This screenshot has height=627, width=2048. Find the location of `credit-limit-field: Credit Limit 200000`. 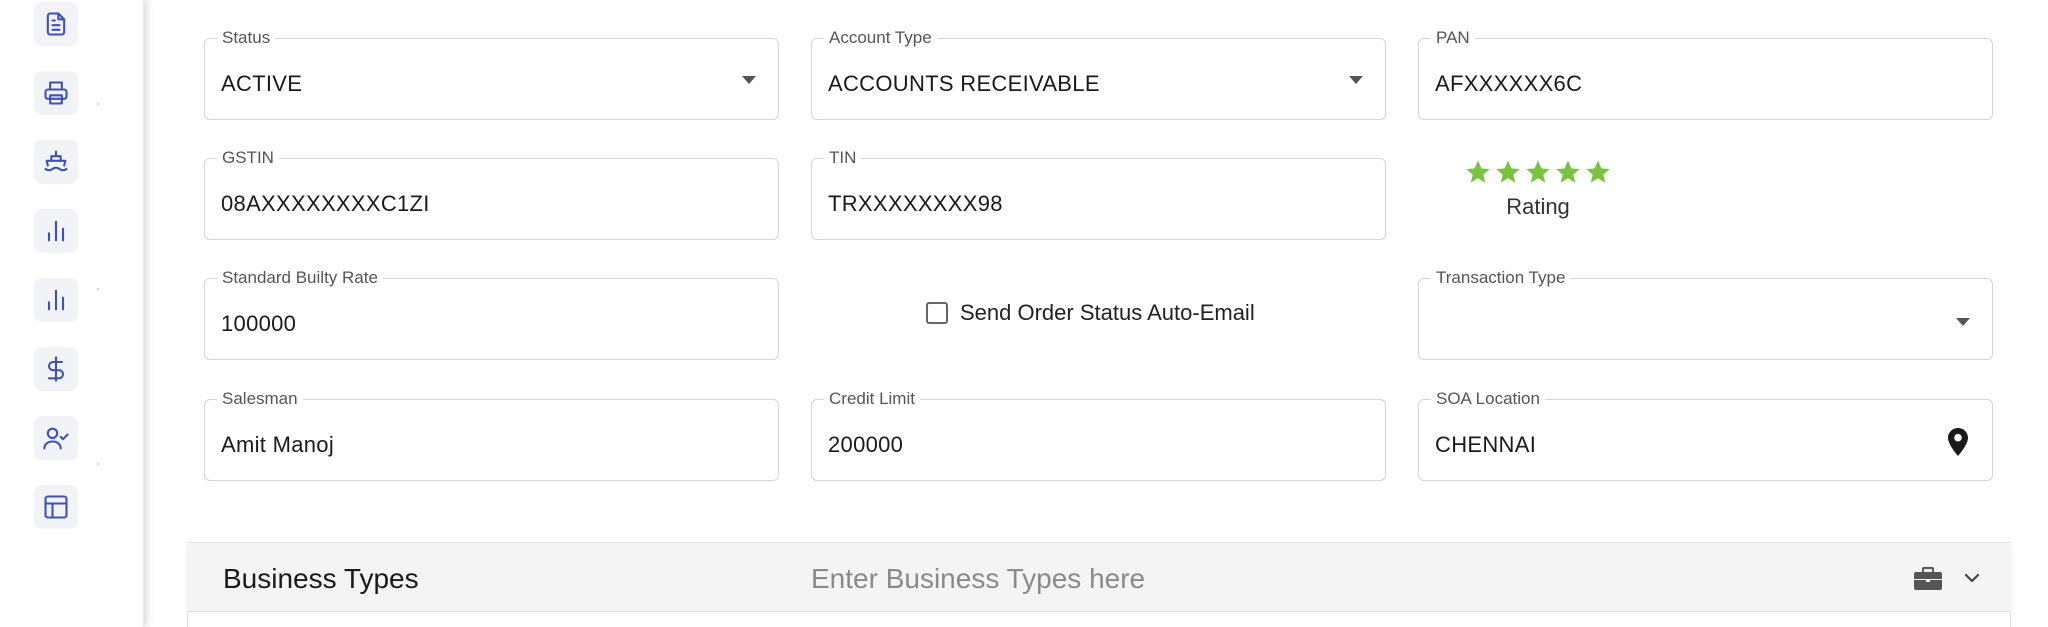

credit-limit-field: Credit Limit 200000 is located at coordinates (1098, 435).